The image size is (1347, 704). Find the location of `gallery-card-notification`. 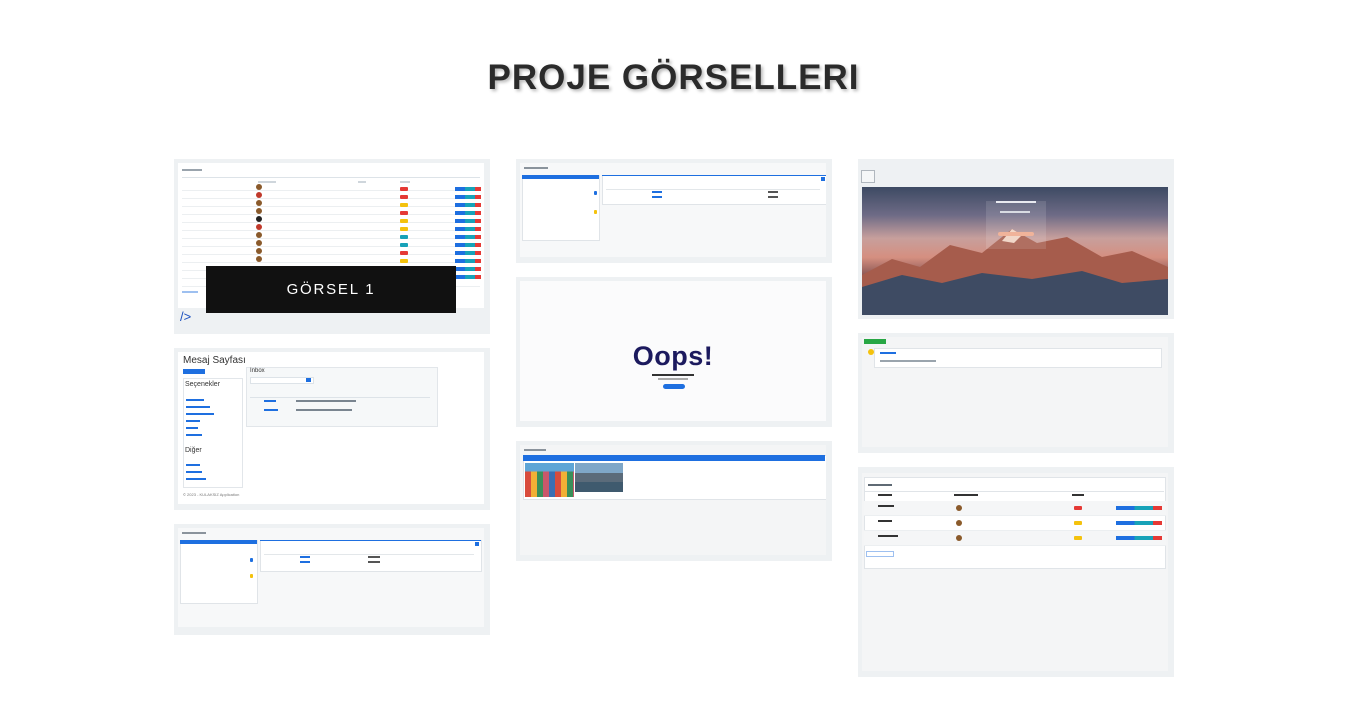

gallery-card-notification is located at coordinates (1016, 393).